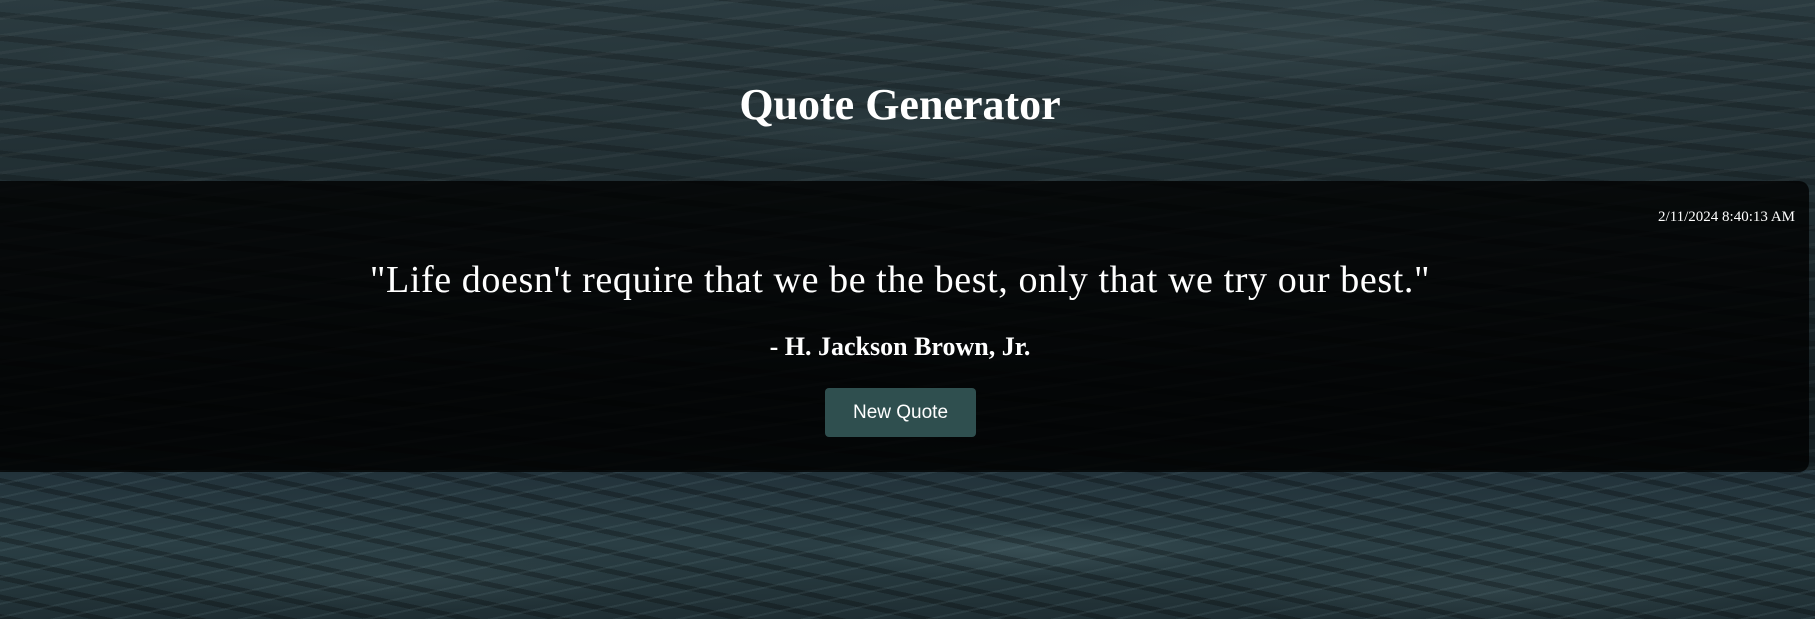 Image resolution: width=1815 pixels, height=619 pixels. I want to click on page-title: Quote Generator, so click(900, 104).